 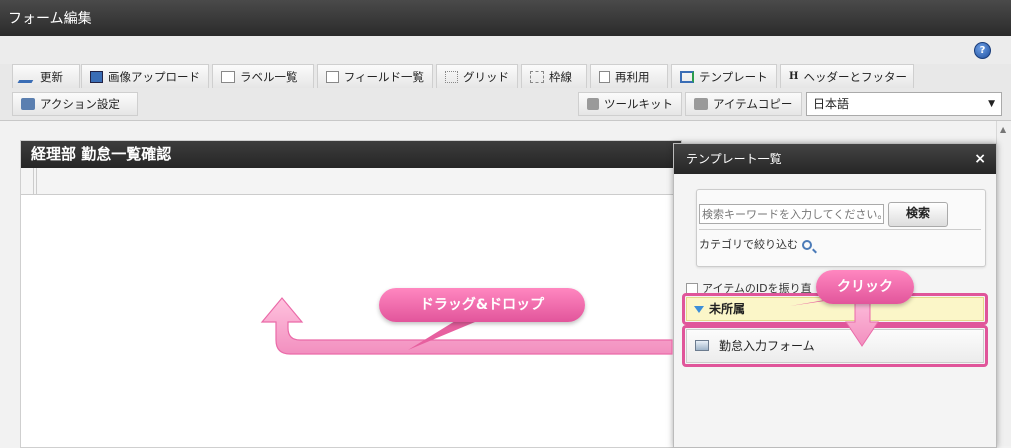 I want to click on search-input, so click(x=791, y=214).